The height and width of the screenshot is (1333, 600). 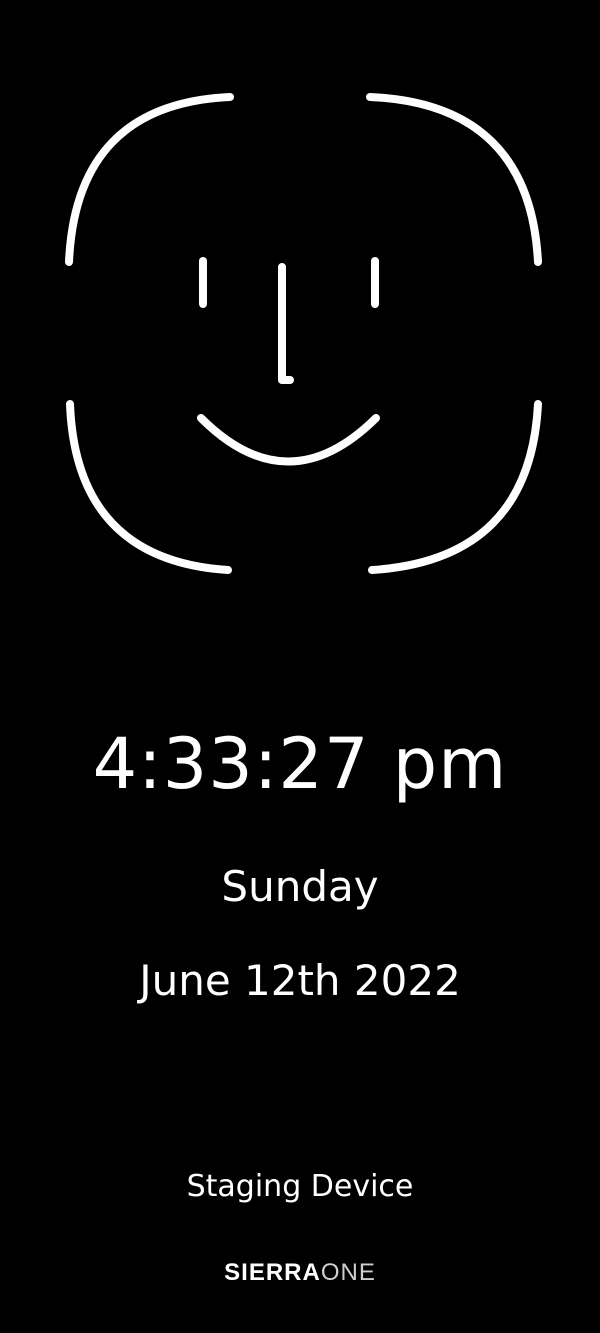 What do you see at coordinates (454, 179) in the screenshot?
I see `scan-corner-top-right` at bounding box center [454, 179].